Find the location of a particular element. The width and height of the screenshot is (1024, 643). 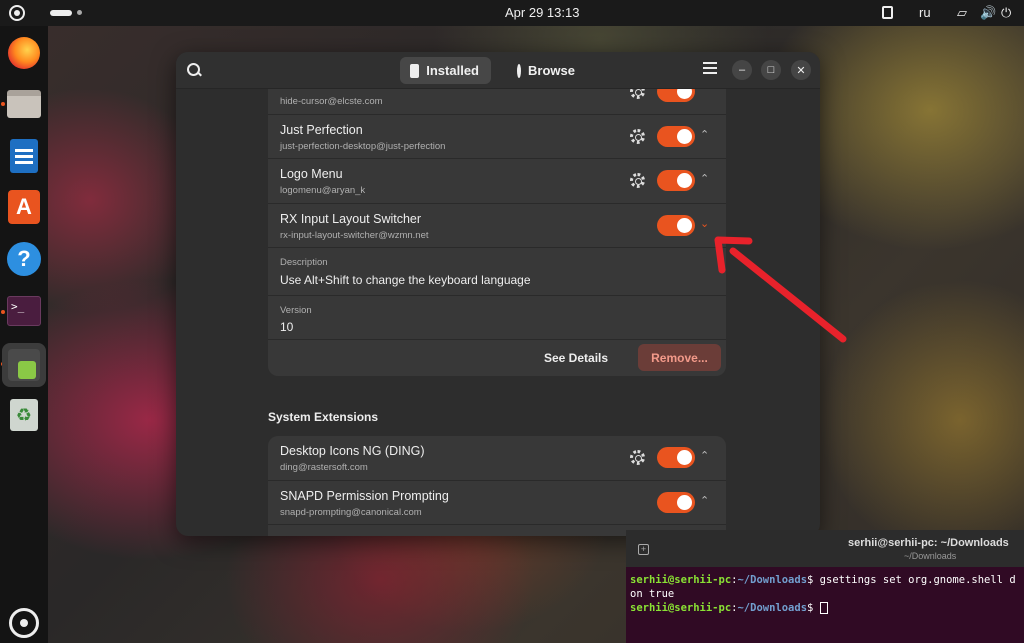

prompt-end: $ is located at coordinates (813, 608).